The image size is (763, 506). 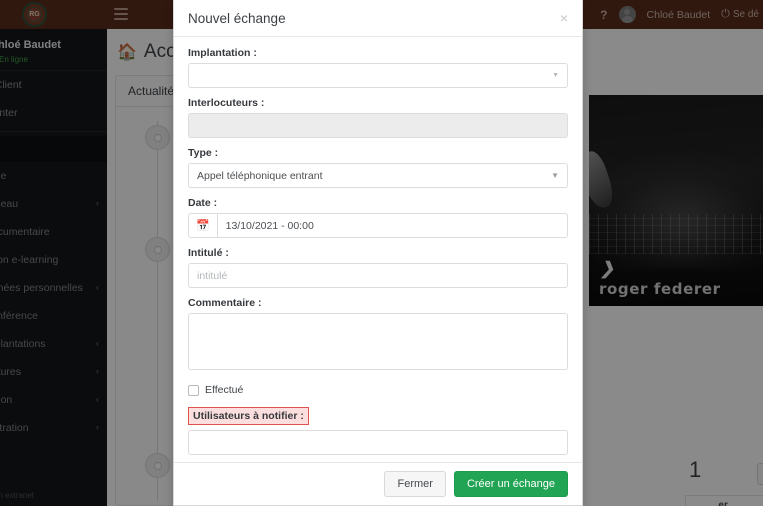 What do you see at coordinates (378, 390) in the screenshot?
I see `field-effectue: Effectué` at bounding box center [378, 390].